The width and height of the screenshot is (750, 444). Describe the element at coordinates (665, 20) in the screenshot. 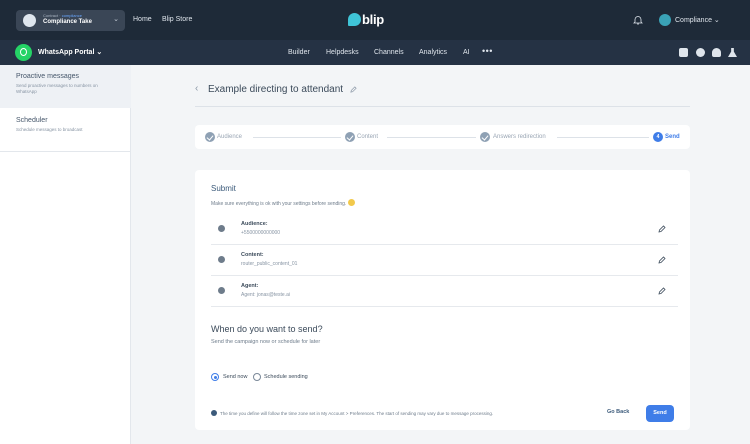

I see `account-avatar` at that location.